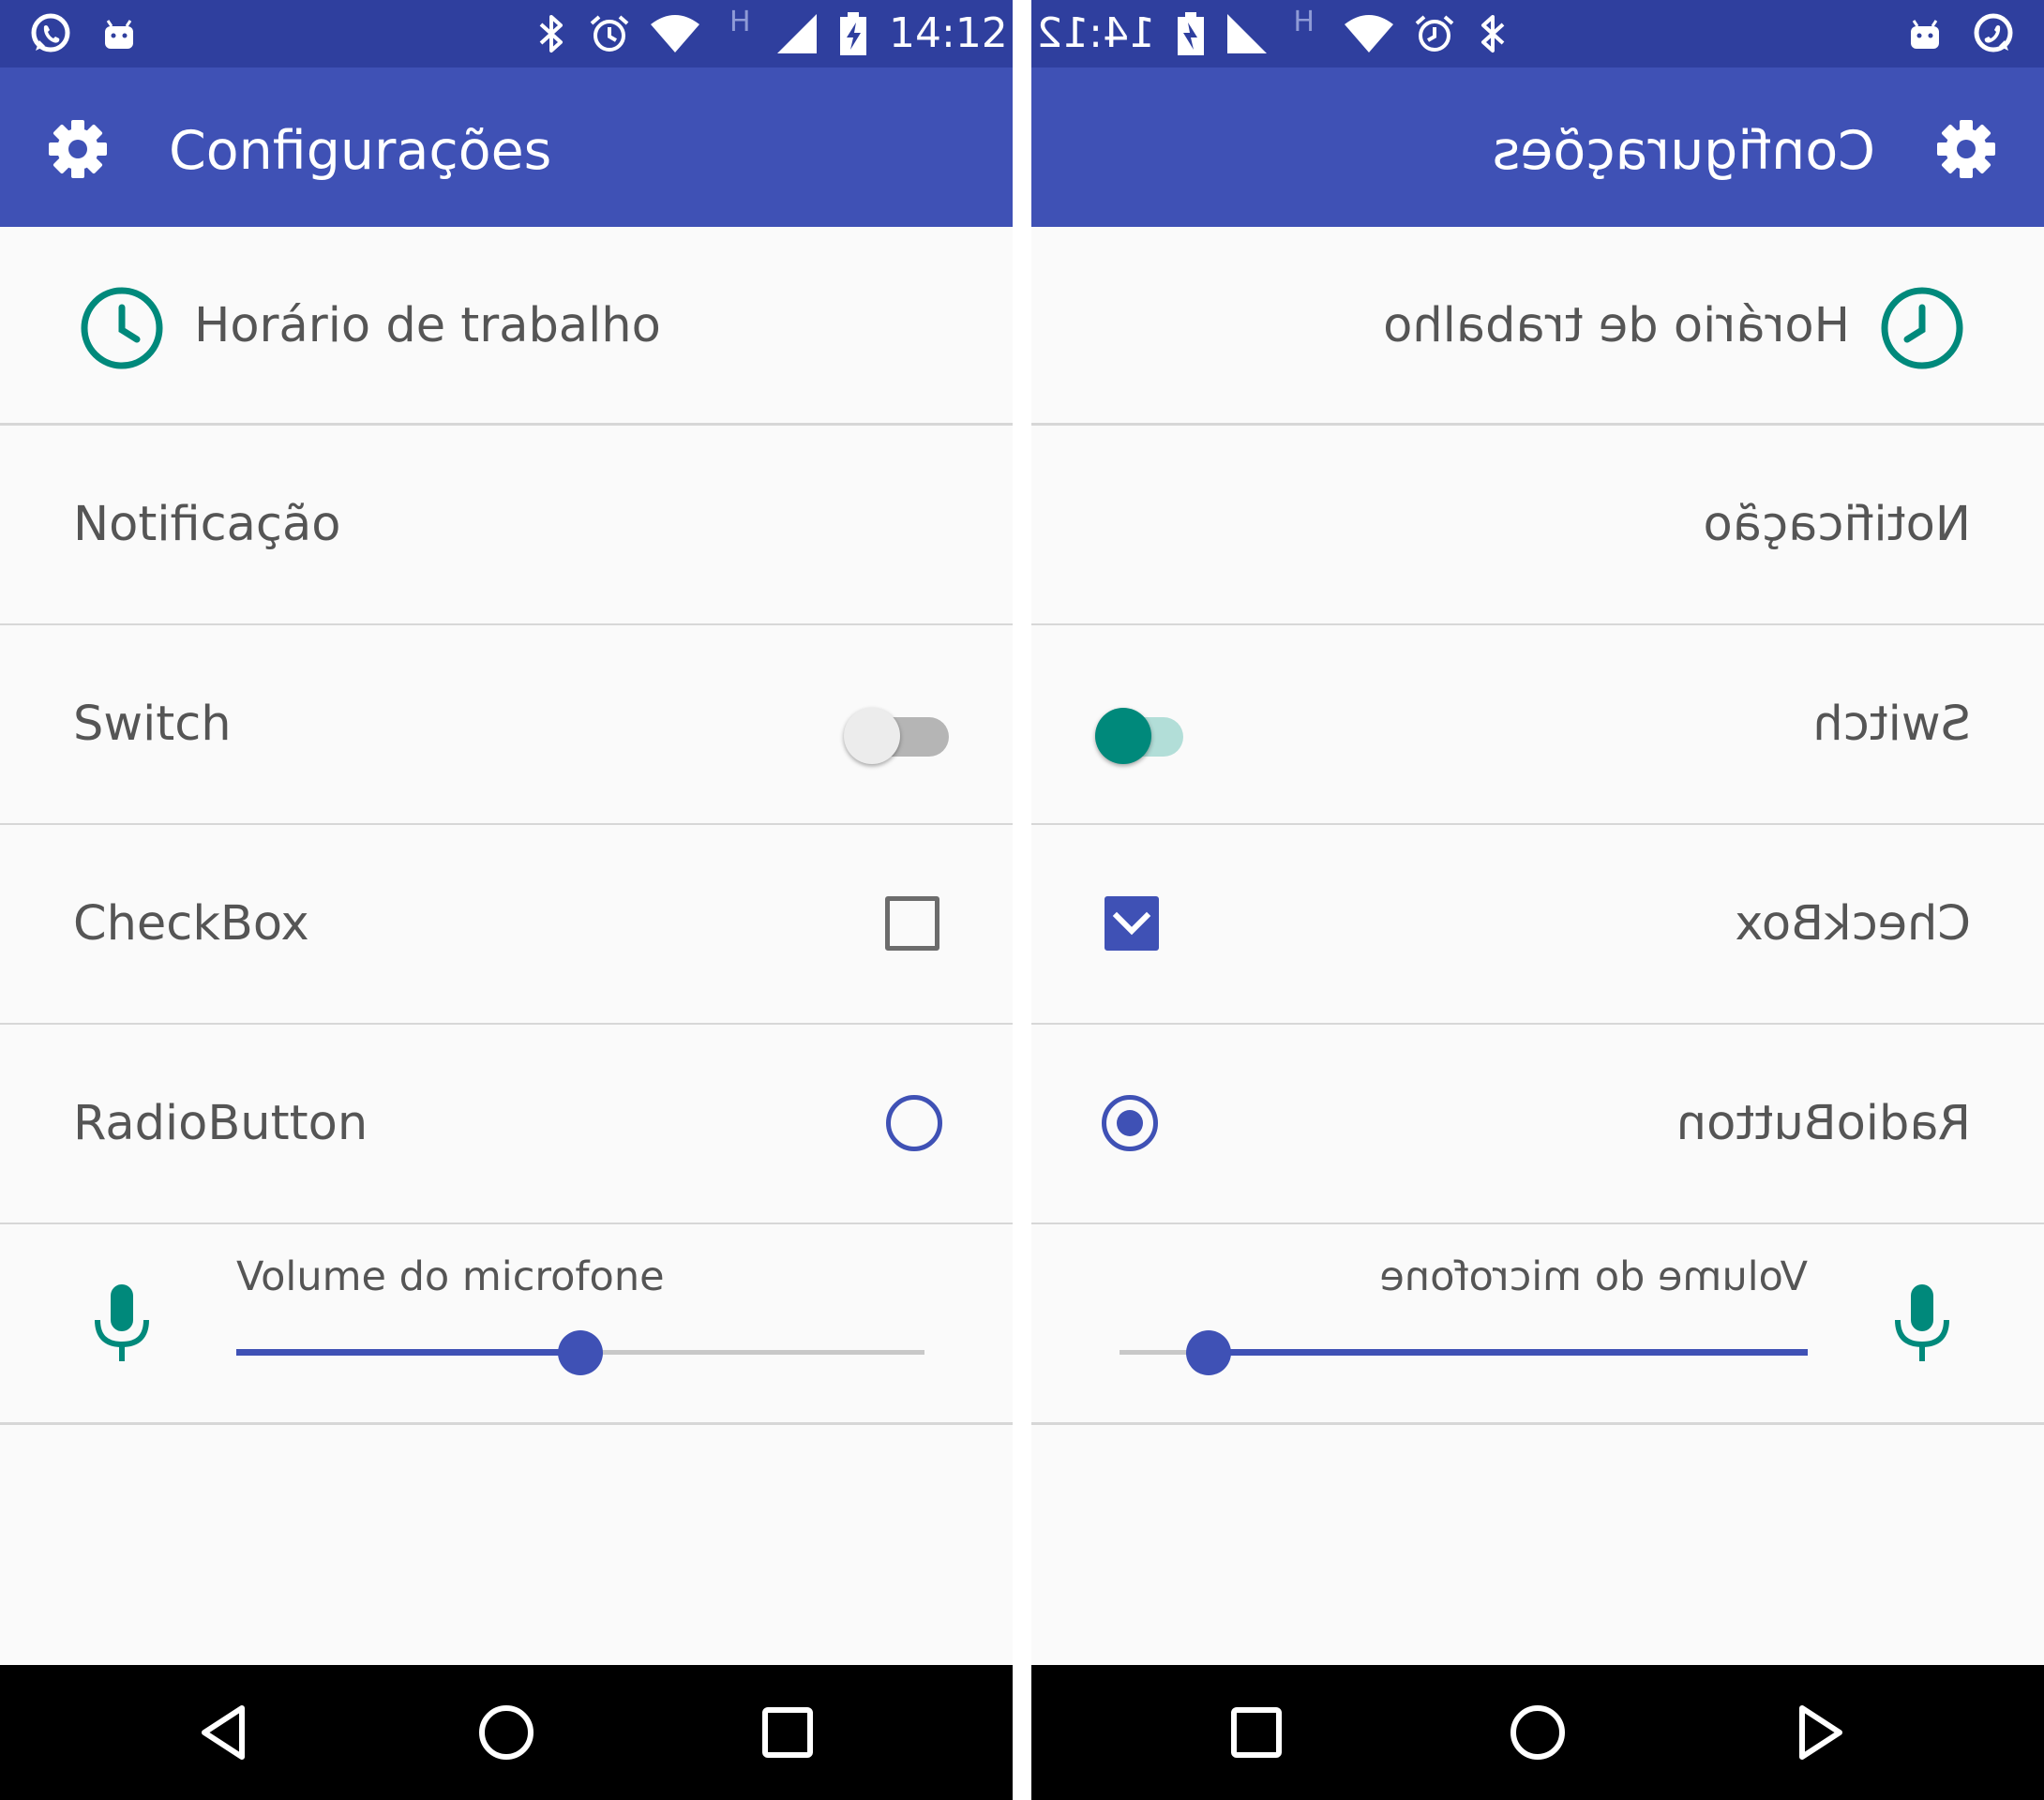 The height and width of the screenshot is (1800, 2044). I want to click on check-icon, so click(1132, 923).